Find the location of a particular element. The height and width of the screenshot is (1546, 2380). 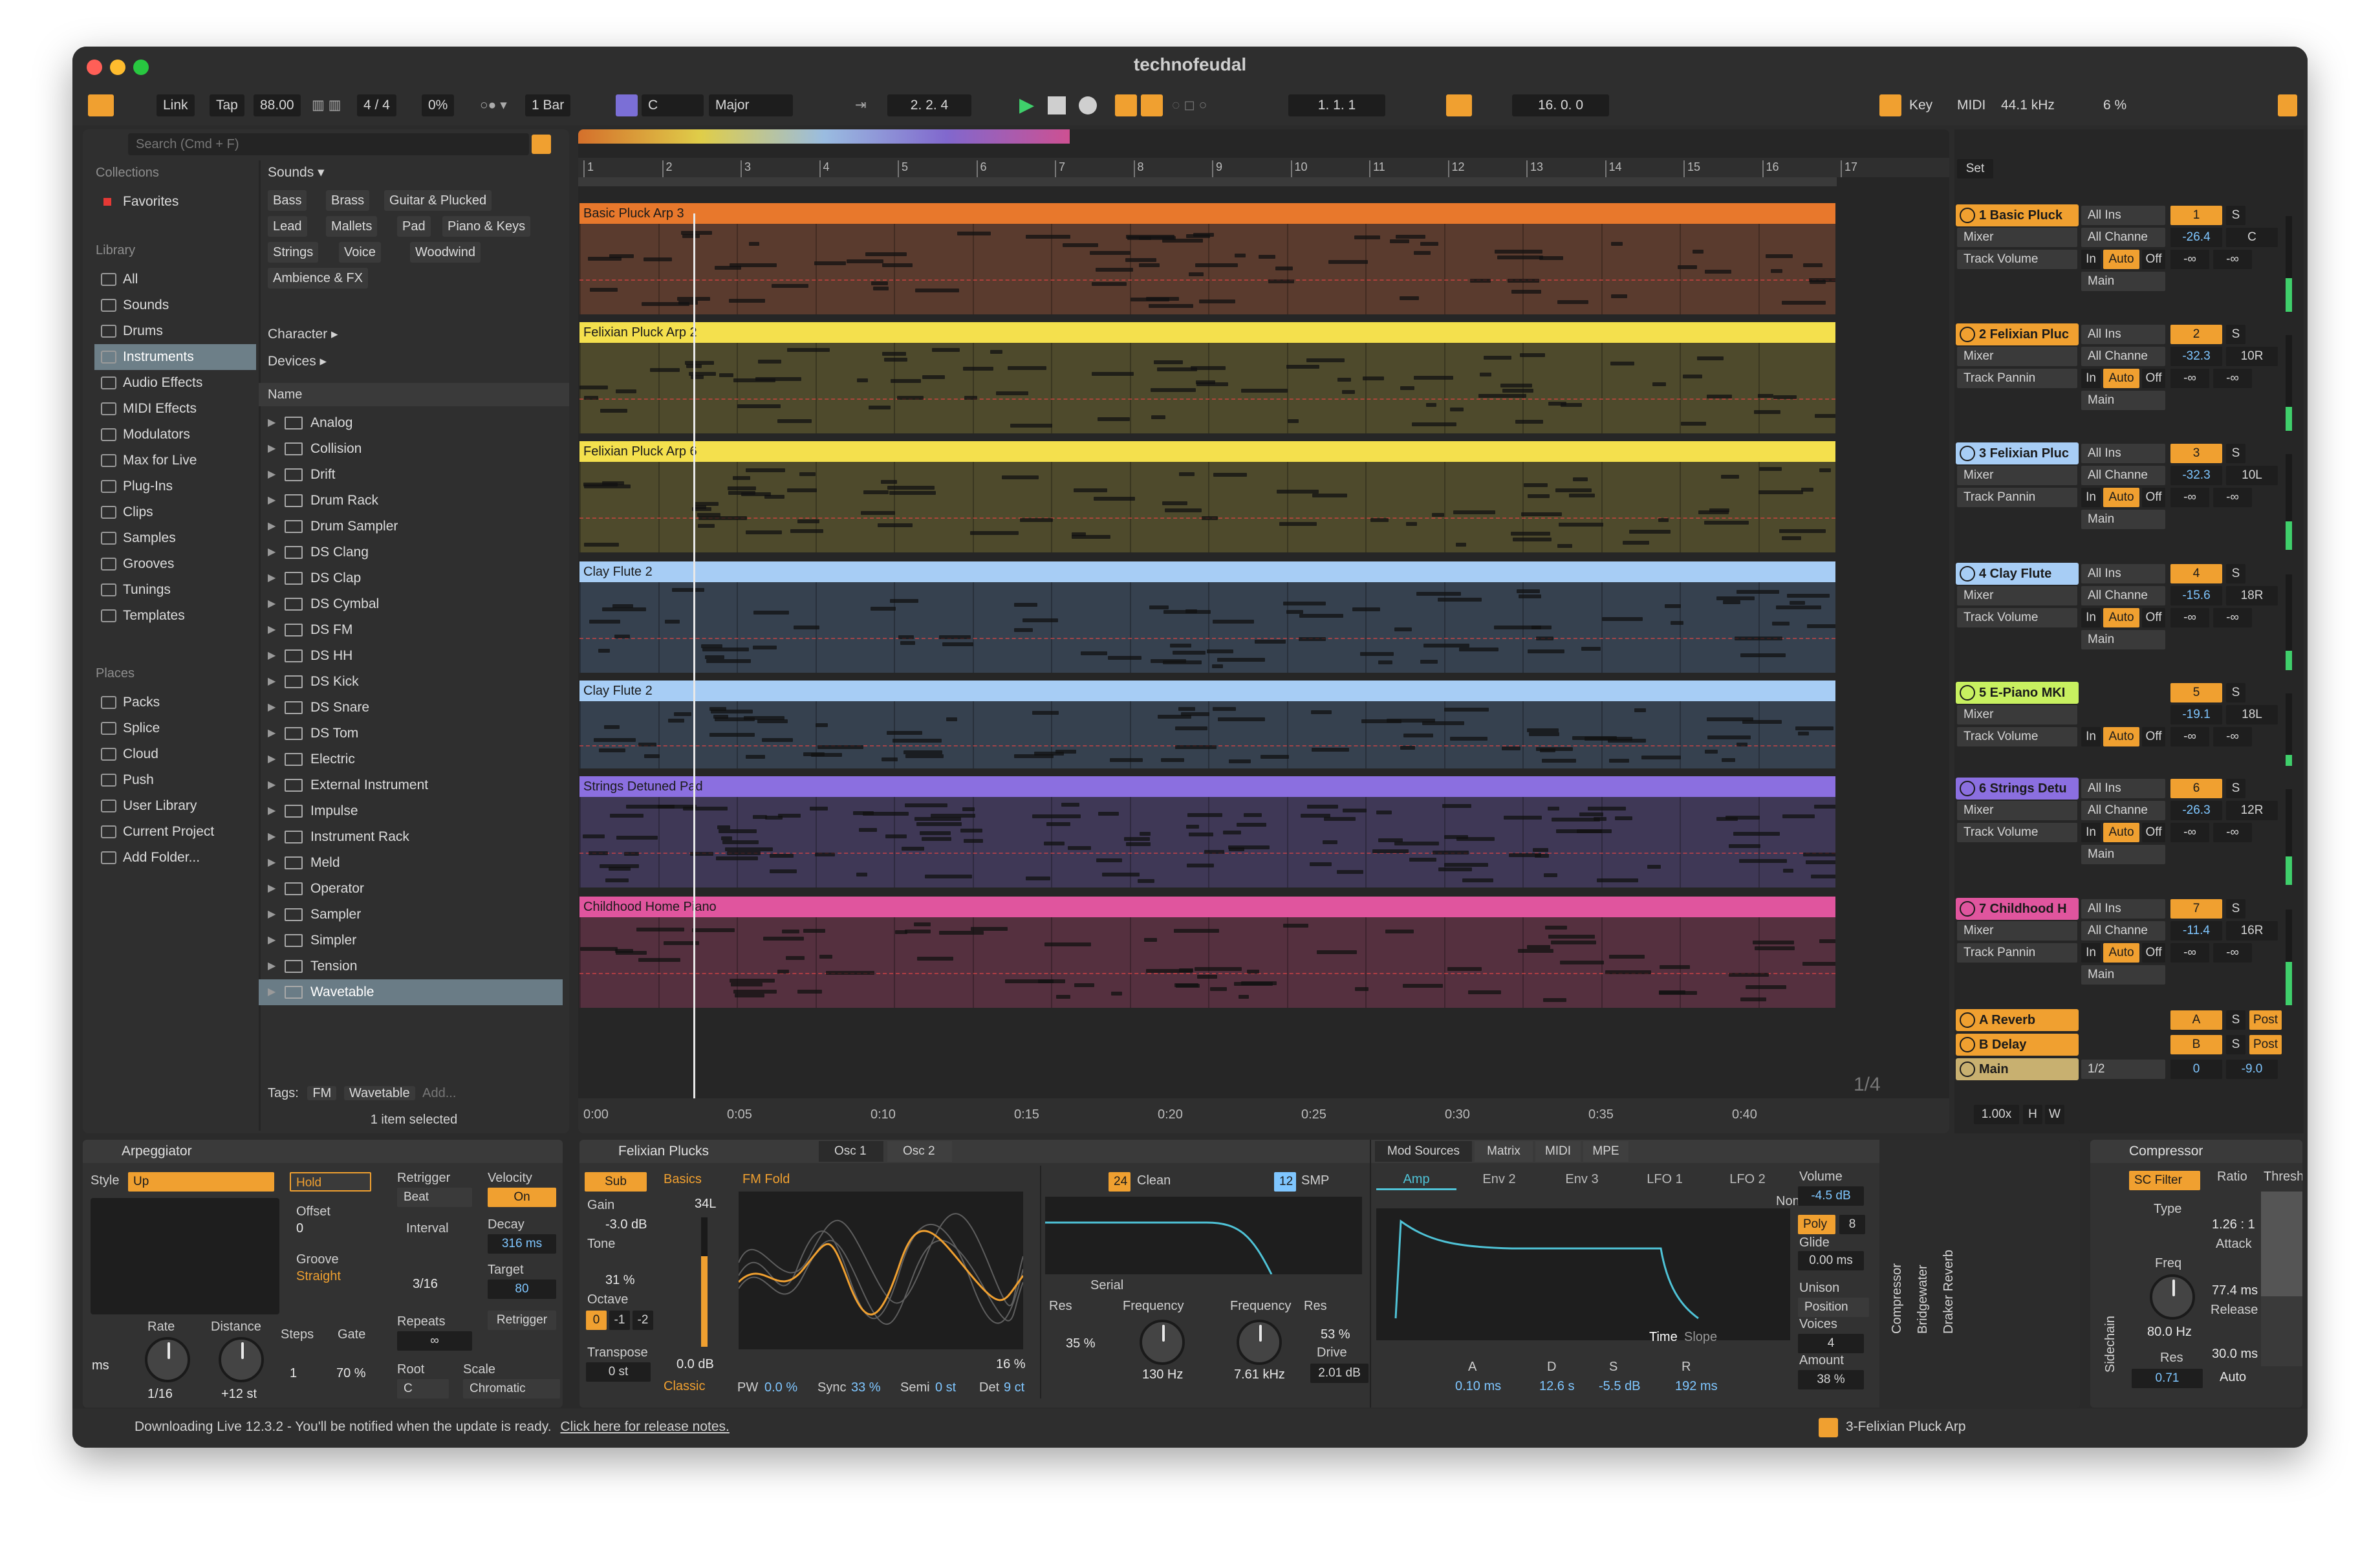

solo-button: S is located at coordinates (2235, 1044).